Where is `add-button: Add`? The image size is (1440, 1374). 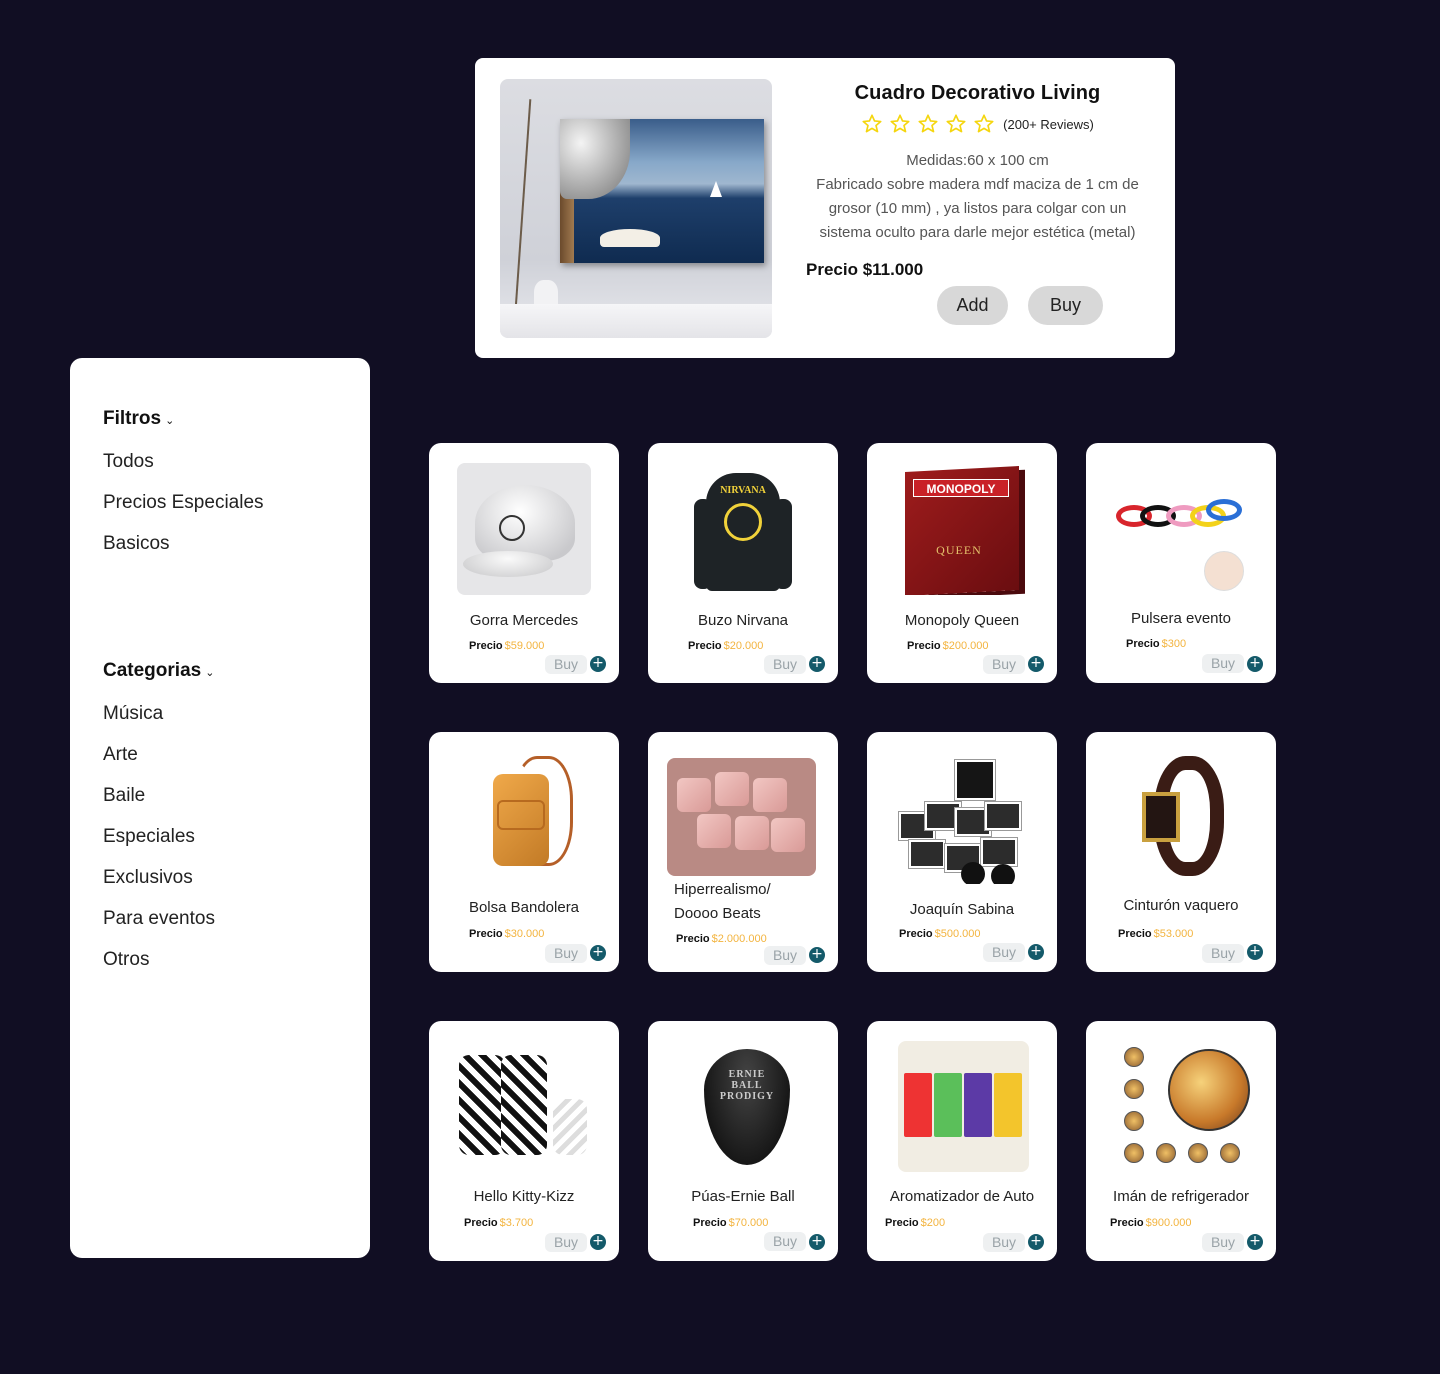
add-button: Add is located at coordinates (972, 305).